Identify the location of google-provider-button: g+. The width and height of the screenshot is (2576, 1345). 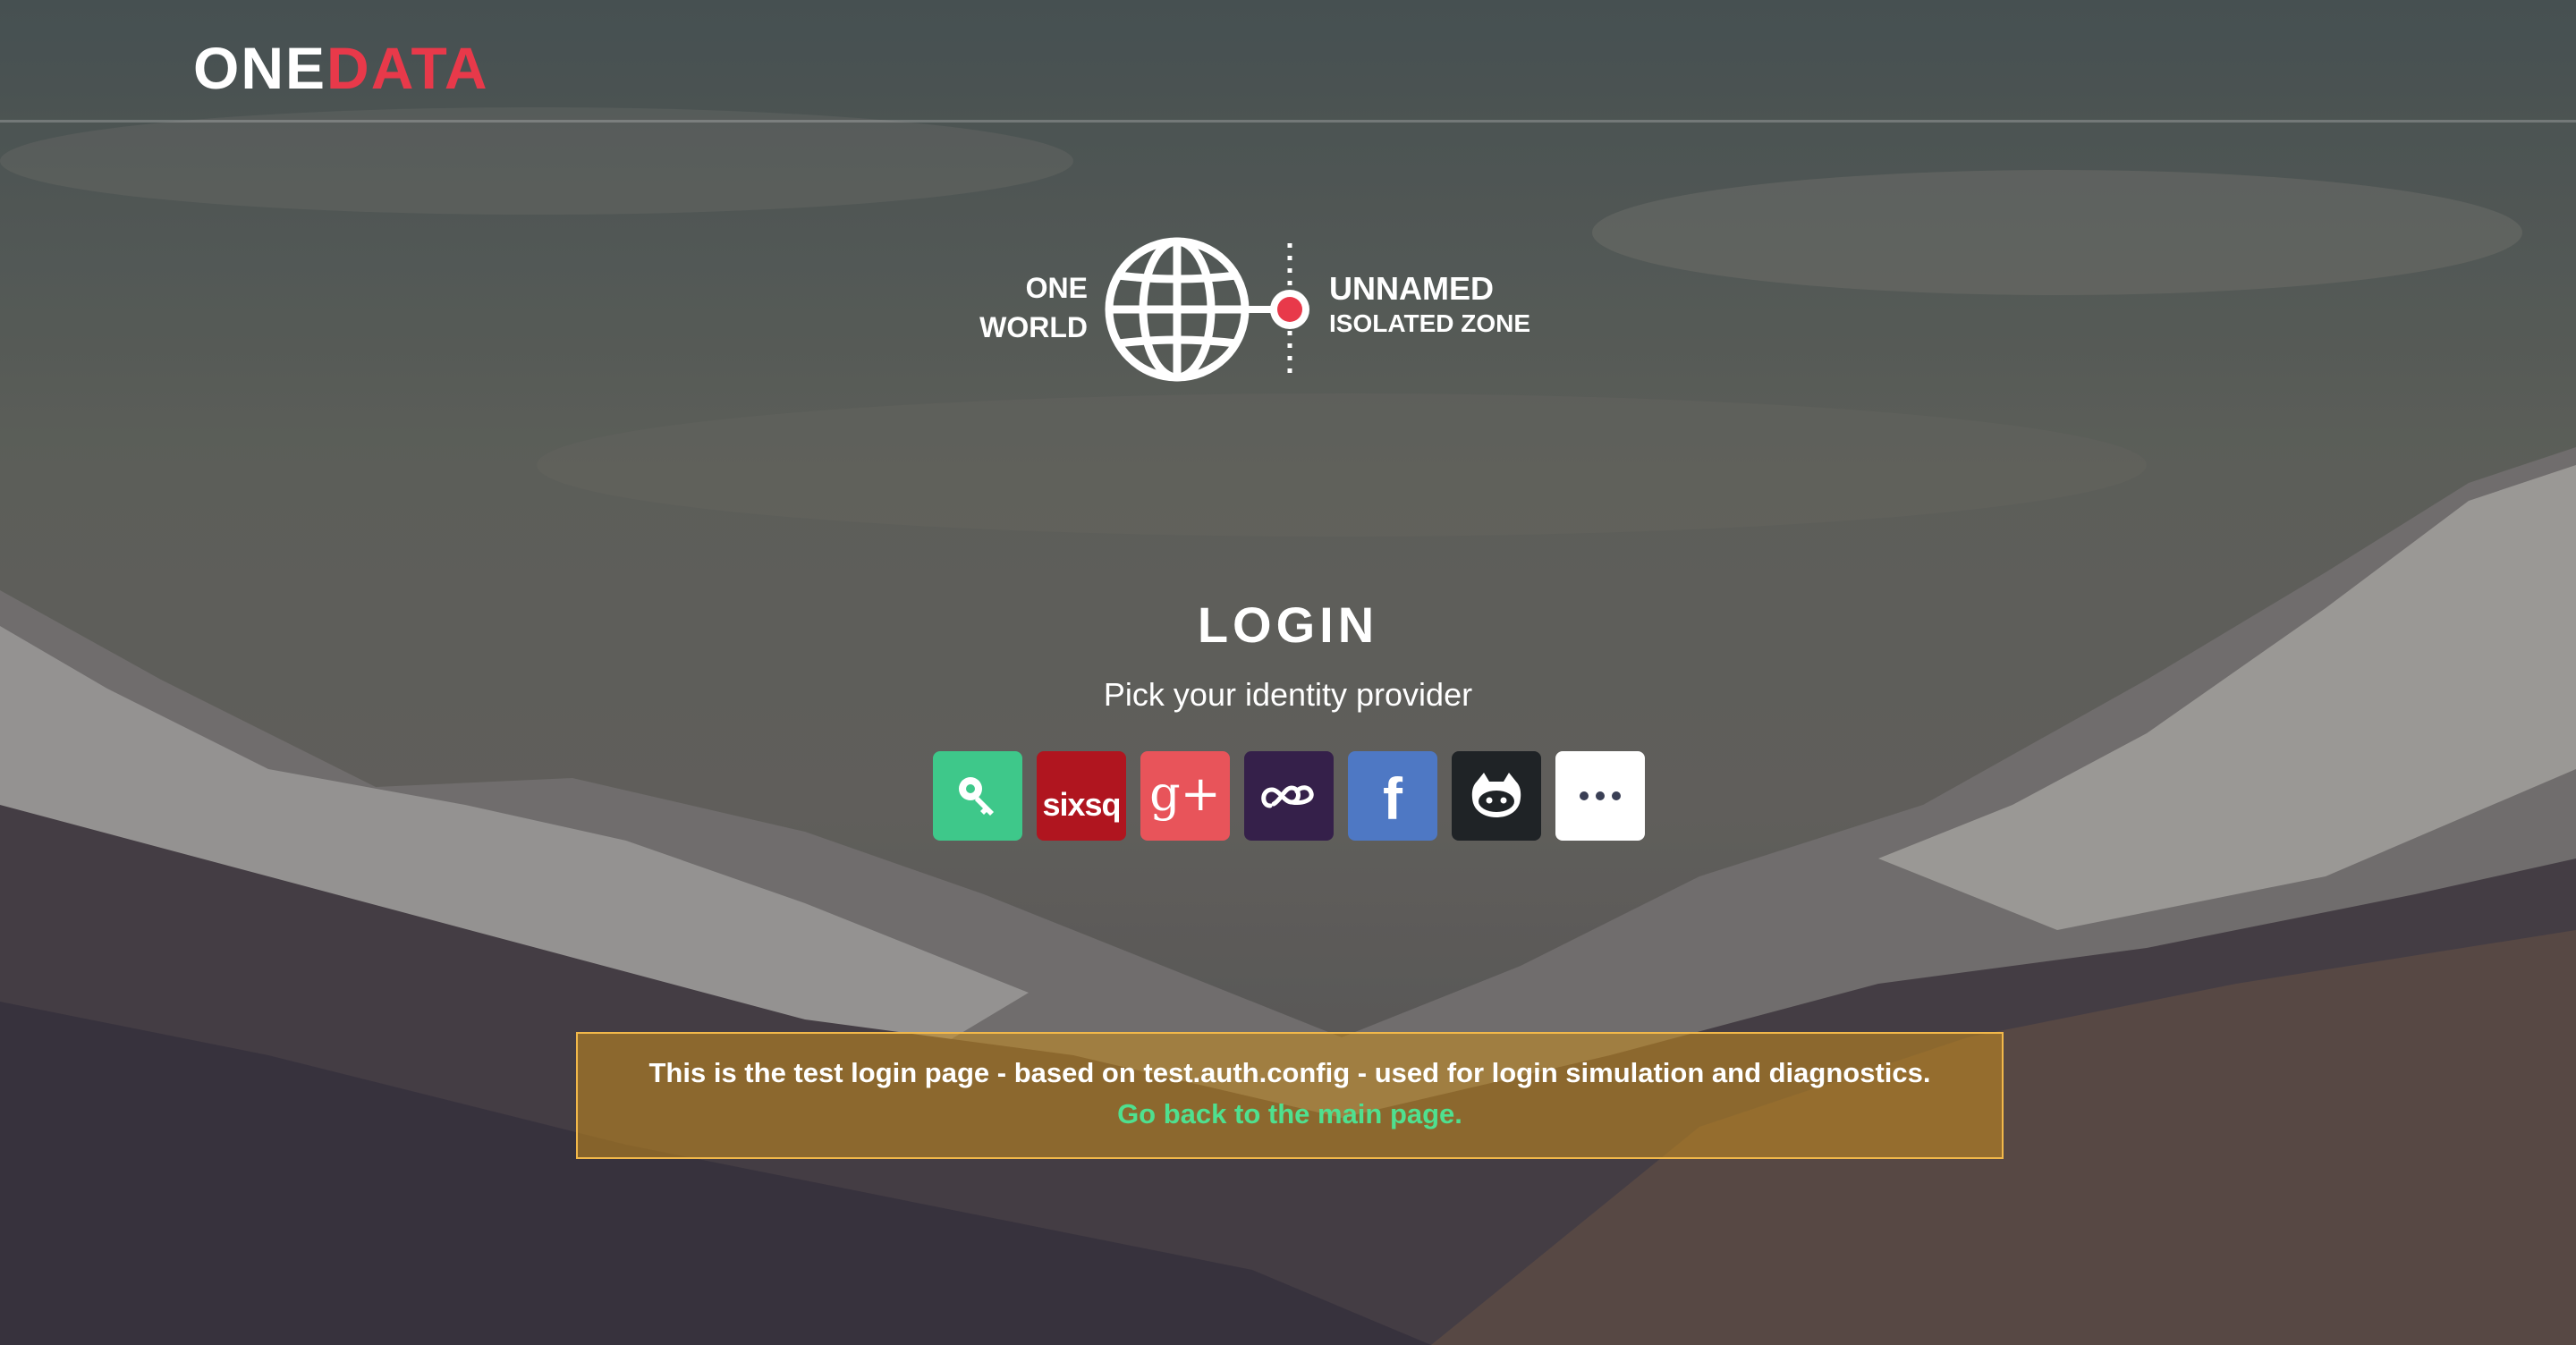
(1185, 796).